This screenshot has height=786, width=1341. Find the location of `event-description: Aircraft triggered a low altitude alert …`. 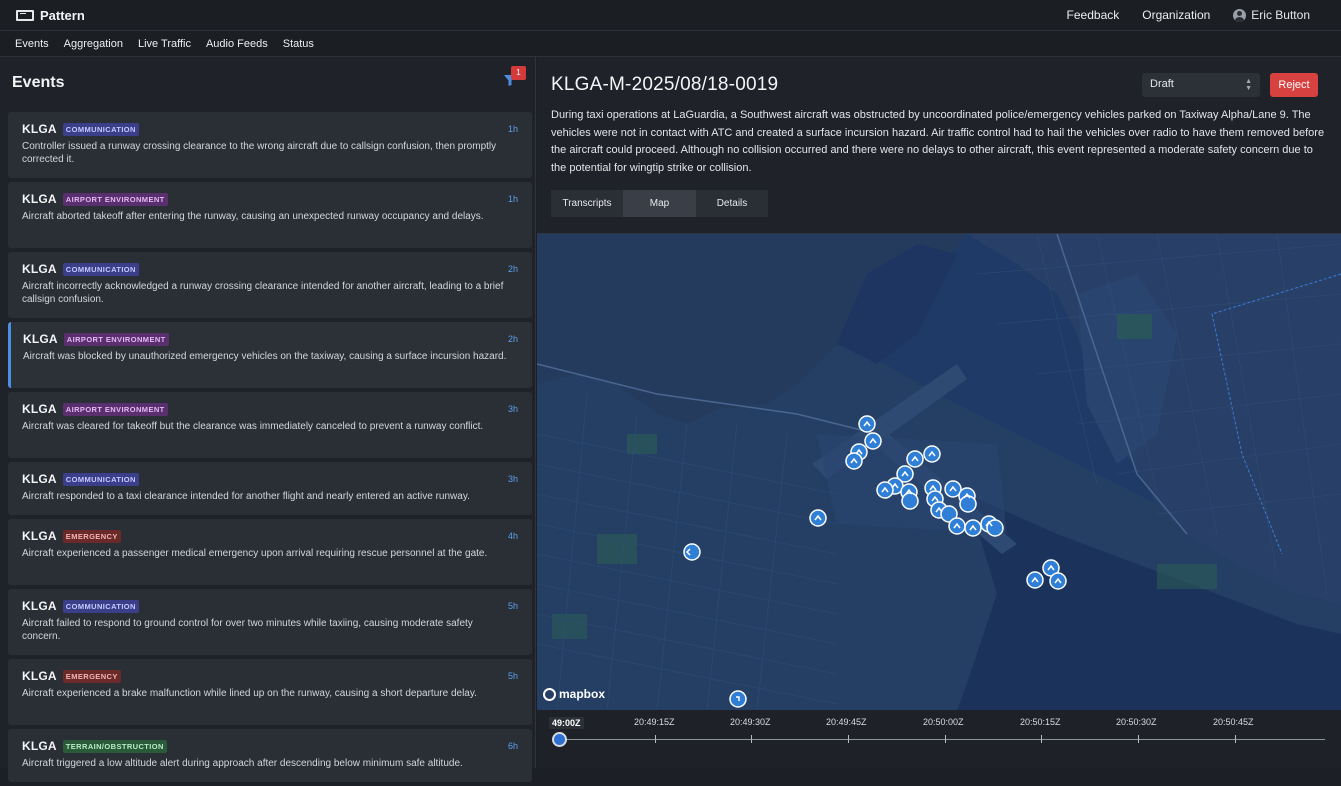

event-description: Aircraft triggered a low altitude alert … is located at coordinates (242, 763).